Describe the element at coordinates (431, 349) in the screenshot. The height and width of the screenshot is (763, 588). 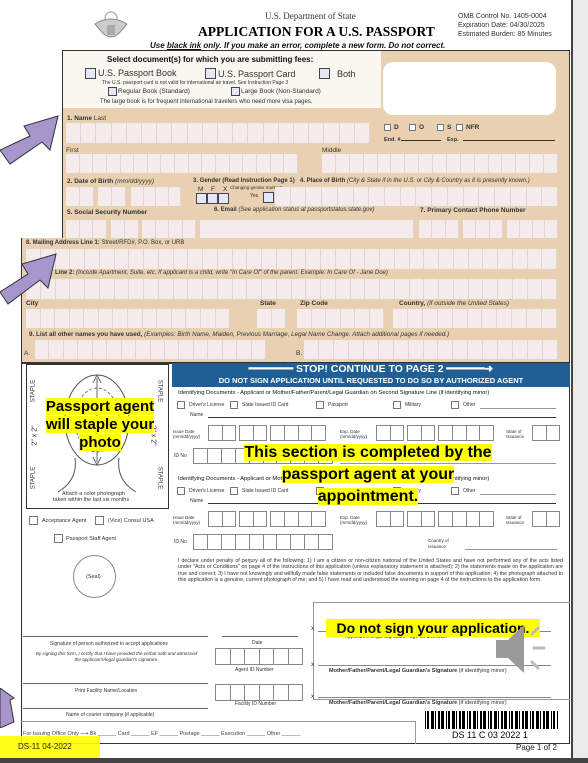
I see `other-name-b-input` at that location.